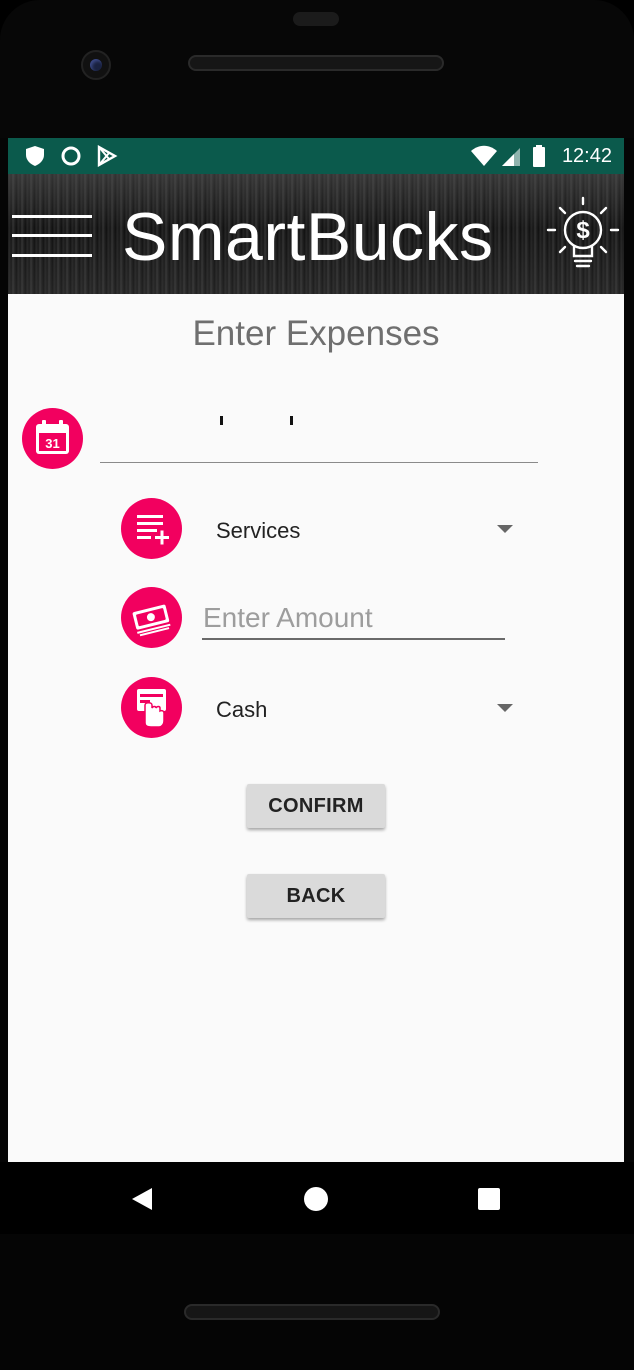 The image size is (634, 1370). I want to click on bottom-speaker, so click(312, 1312).